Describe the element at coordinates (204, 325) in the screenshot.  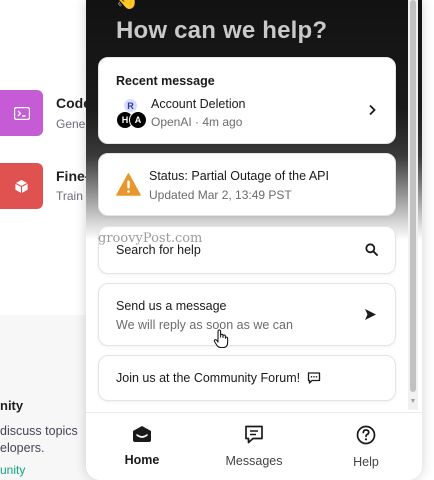
I see `send-message-subtitle: We will reply as soon as we can` at that location.